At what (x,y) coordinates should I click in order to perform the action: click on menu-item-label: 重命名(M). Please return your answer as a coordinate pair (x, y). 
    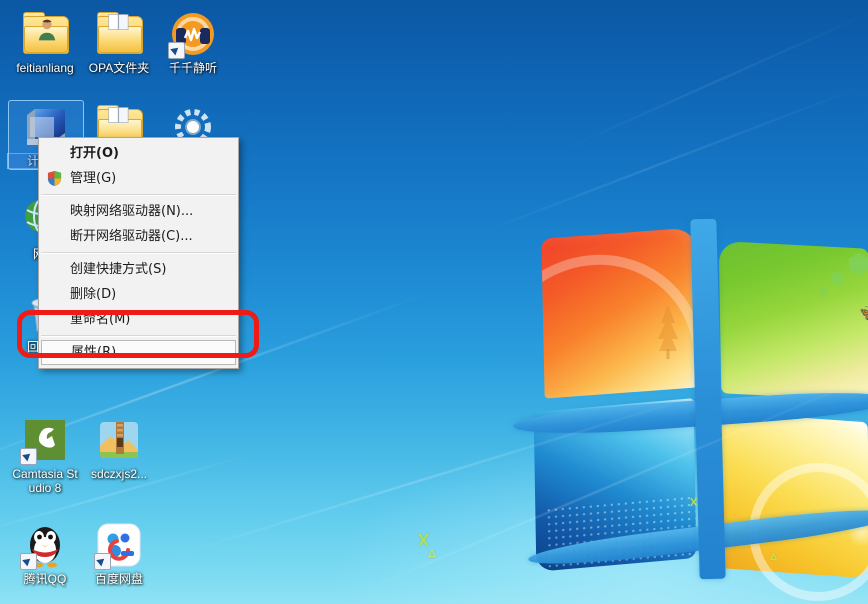
    Looking at the image, I should click on (100, 319).